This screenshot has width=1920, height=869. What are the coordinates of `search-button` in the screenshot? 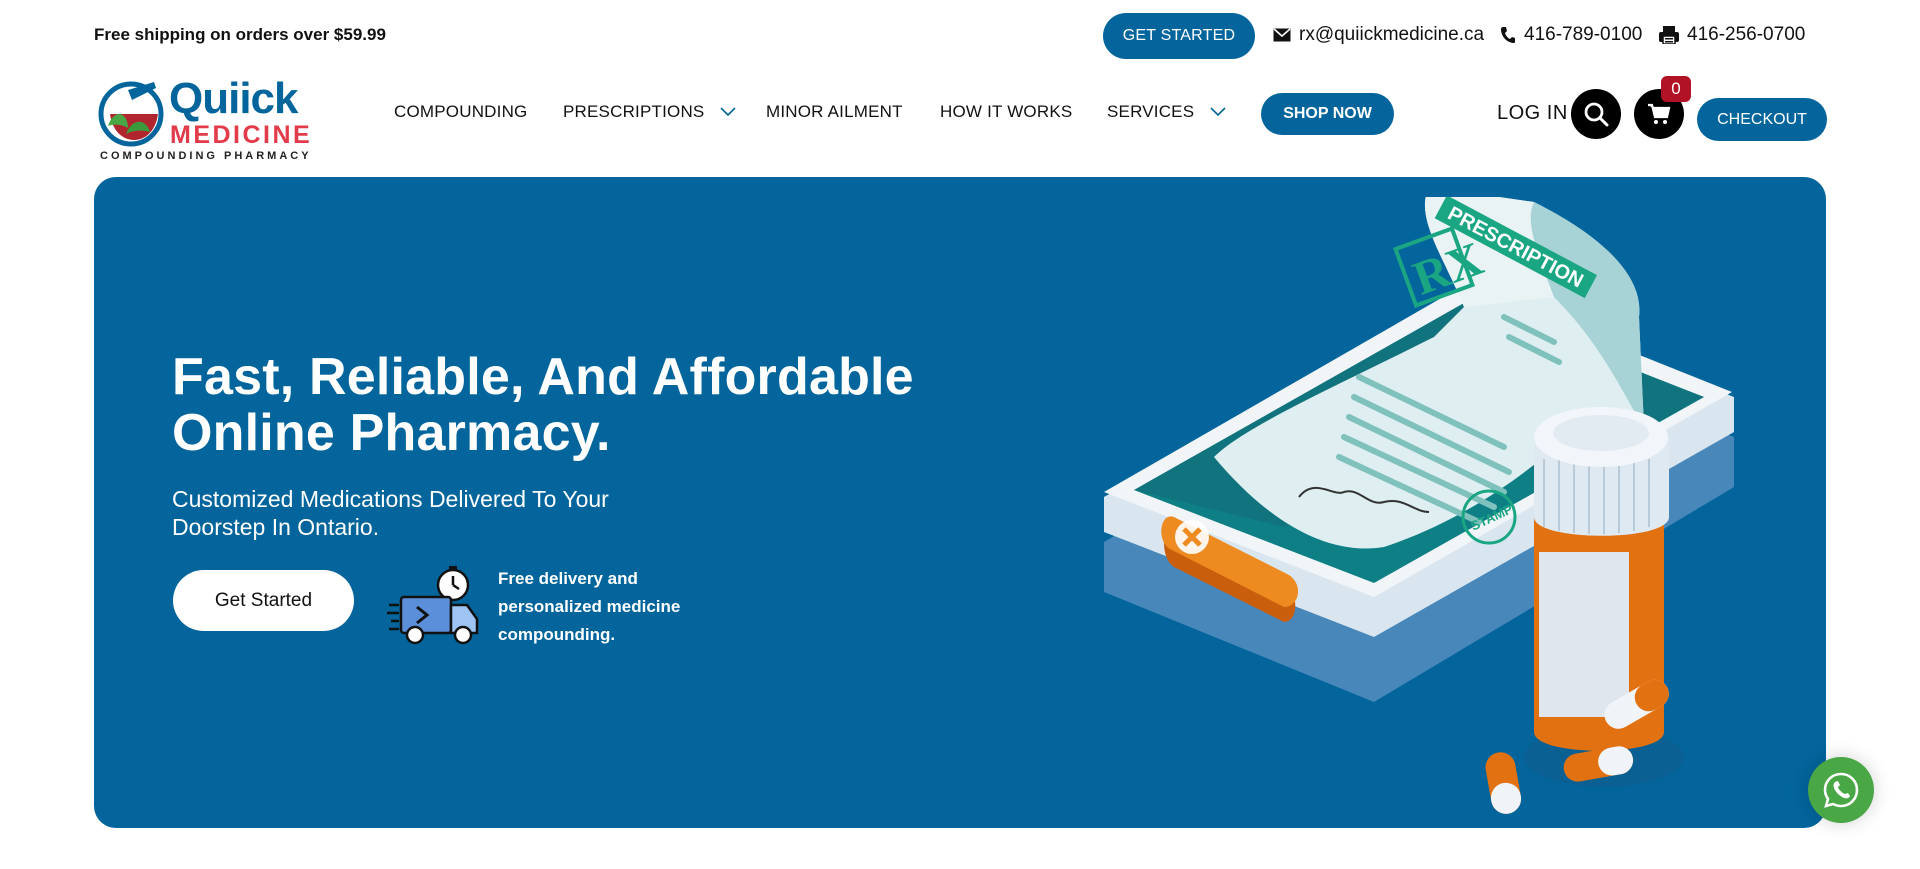 It's located at (1596, 114).